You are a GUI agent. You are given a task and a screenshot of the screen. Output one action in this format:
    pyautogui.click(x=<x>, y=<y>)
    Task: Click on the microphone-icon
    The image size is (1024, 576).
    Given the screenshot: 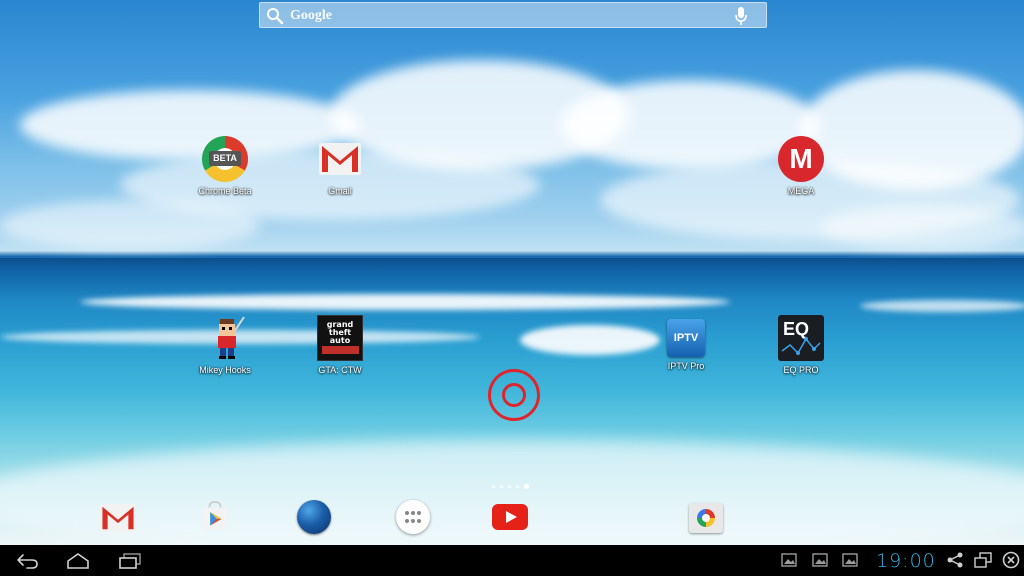 What is the action you would take?
    pyautogui.click(x=741, y=16)
    